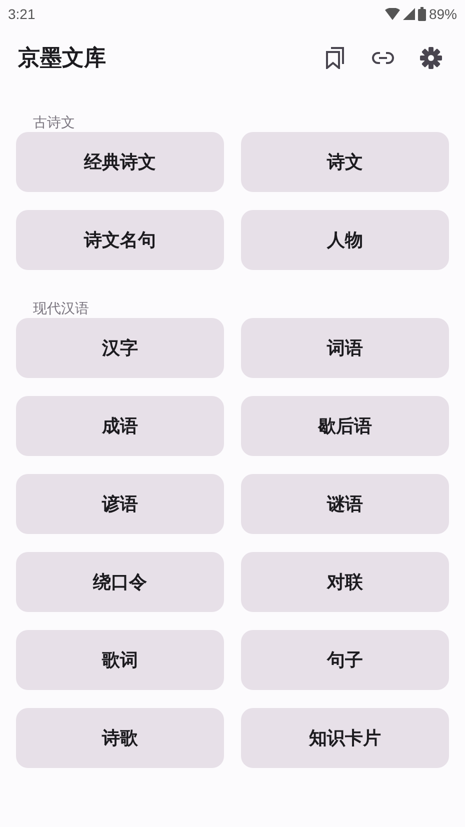 The image size is (465, 827). I want to click on section-header: 古诗文, so click(54, 123).